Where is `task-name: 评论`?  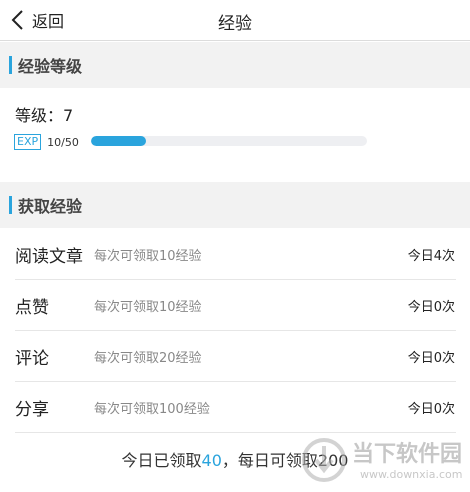 task-name: 评论 is located at coordinates (32, 358).